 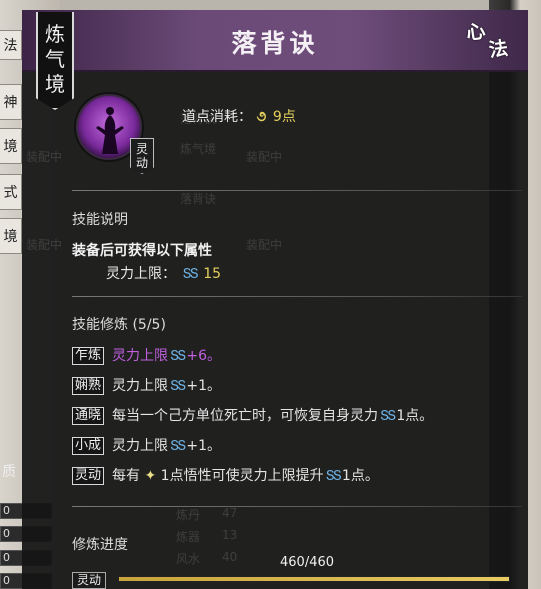 I want to click on background-tab-2: 境, so click(x=11, y=146).